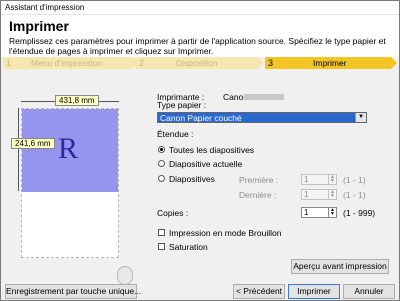 This screenshot has width=400, height=301. I want to click on copies-stepper: 1 ▲ ▼, so click(319, 212).